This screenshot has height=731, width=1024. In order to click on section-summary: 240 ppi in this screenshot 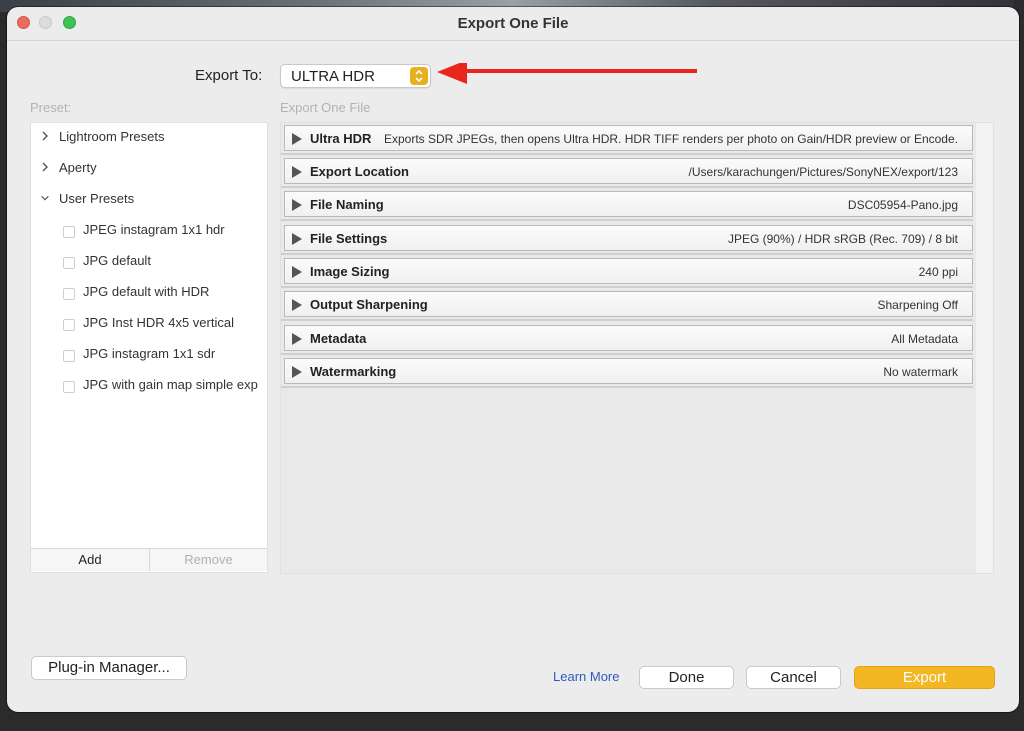, I will do `click(938, 272)`.